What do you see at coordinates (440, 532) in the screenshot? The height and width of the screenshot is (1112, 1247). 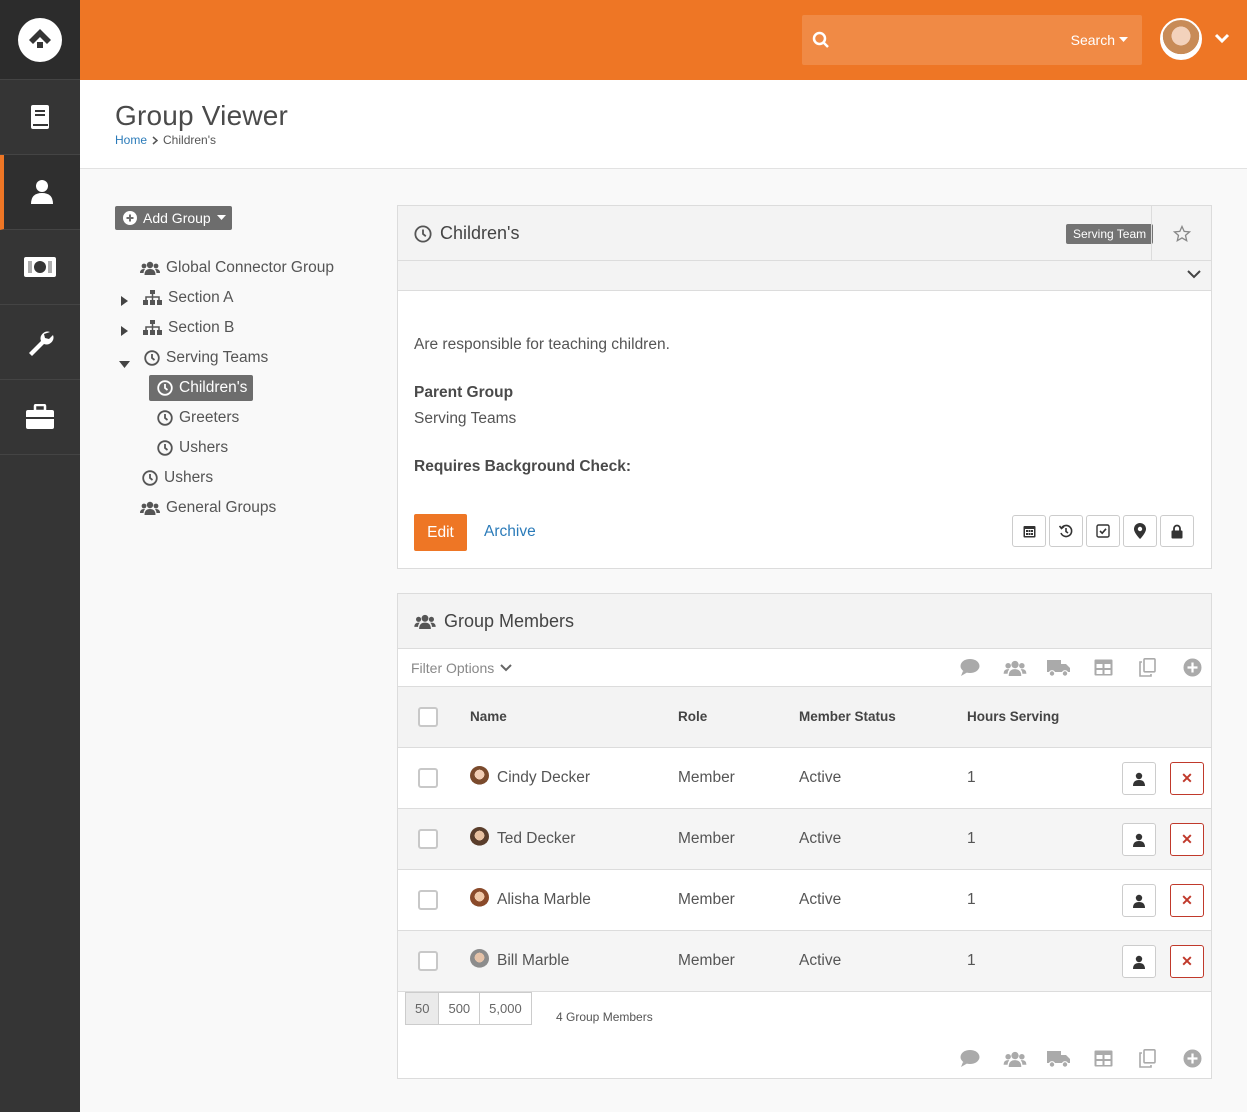 I see `edit-button: Edit` at bounding box center [440, 532].